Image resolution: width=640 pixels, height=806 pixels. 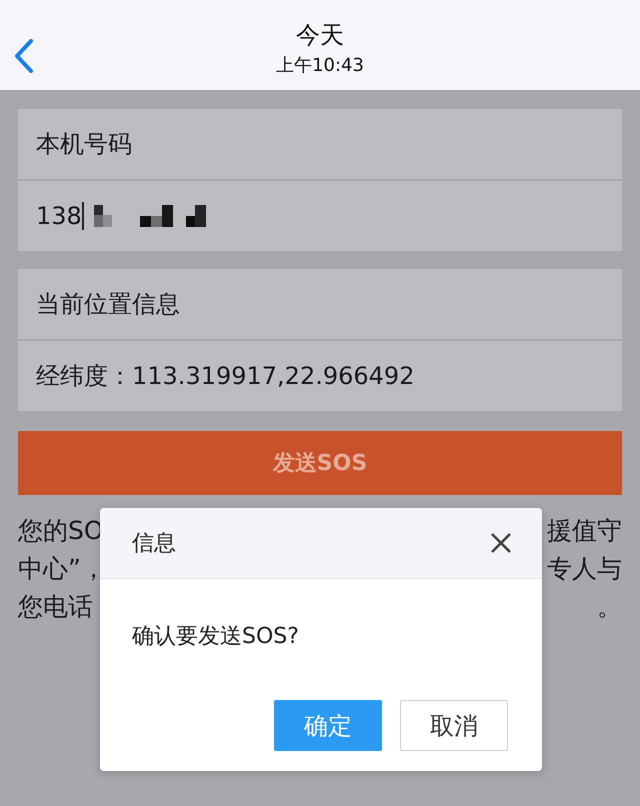 I want to click on field-label: 当前位置信息, so click(x=320, y=304).